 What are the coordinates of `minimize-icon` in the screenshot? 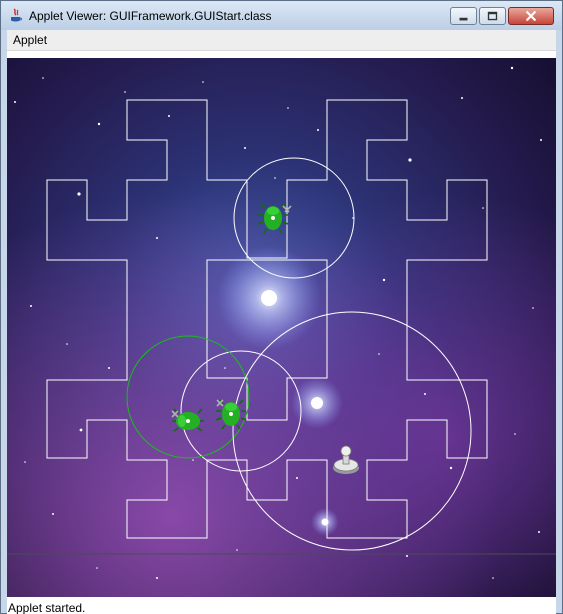 It's located at (463, 19).